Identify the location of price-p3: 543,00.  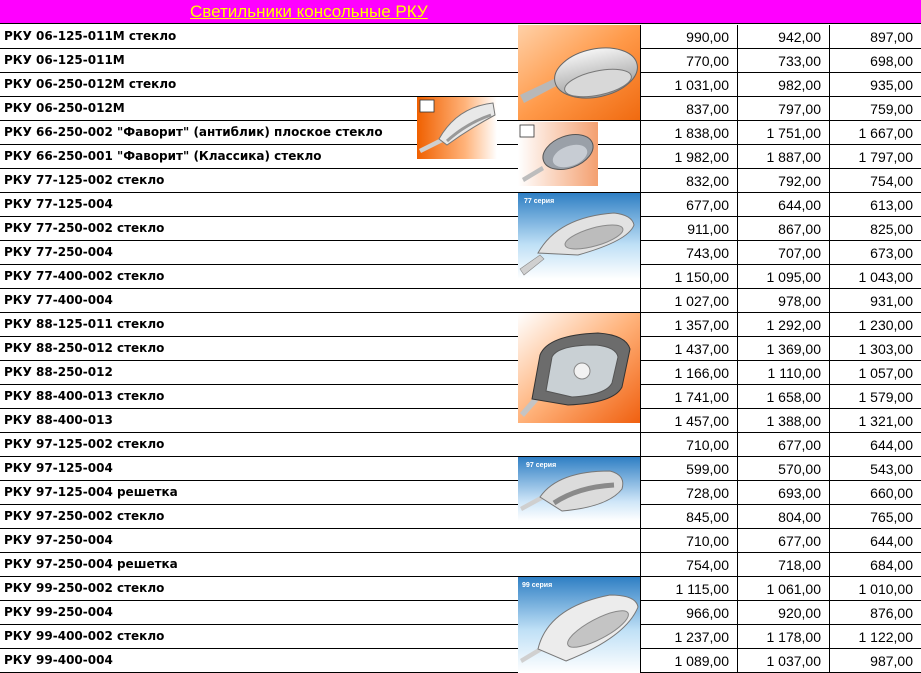
(875, 468).